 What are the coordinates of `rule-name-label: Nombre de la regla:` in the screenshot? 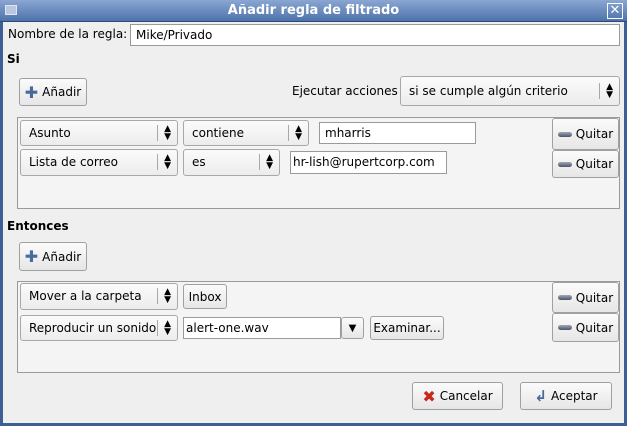 It's located at (68, 34).